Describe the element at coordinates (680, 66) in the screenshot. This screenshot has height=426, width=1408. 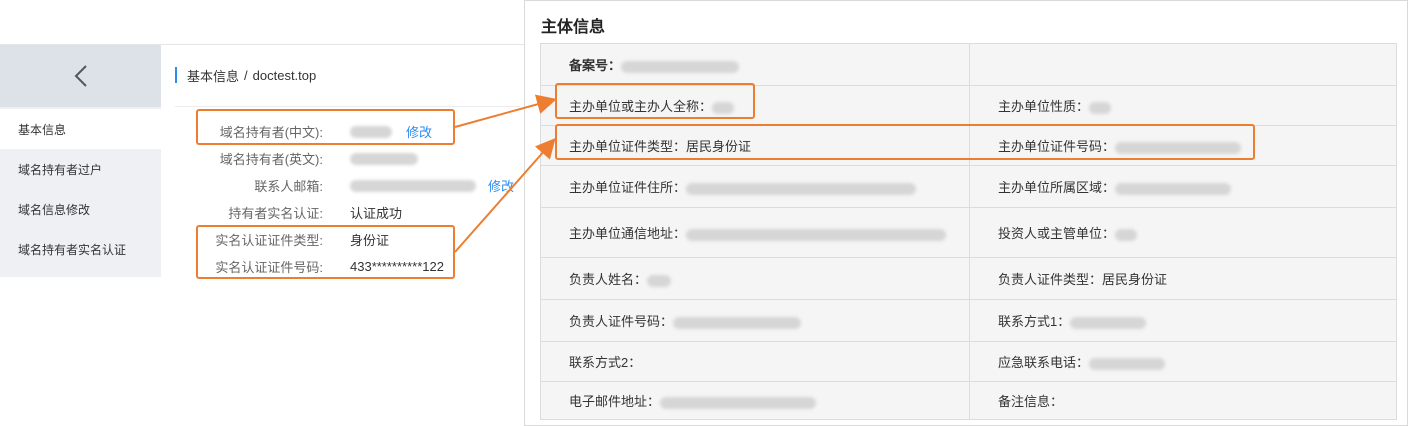
I see `filing-no-value` at that location.